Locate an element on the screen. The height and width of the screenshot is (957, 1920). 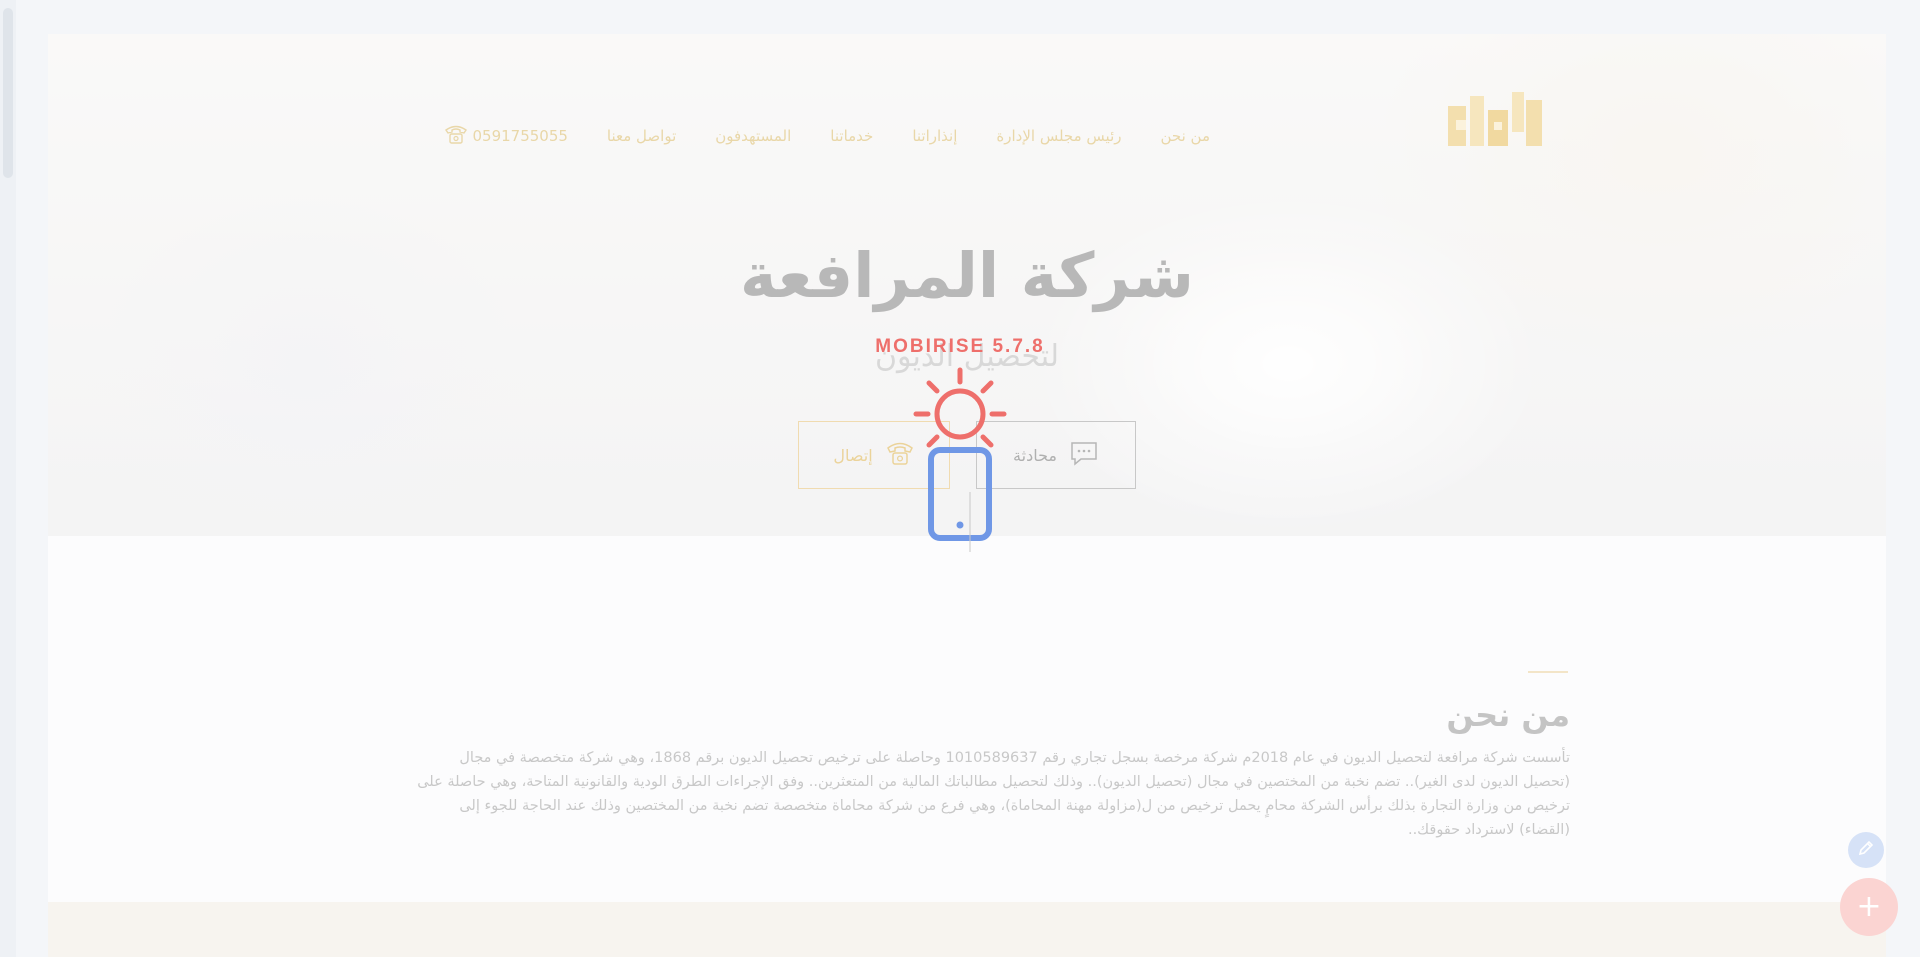
phone-icon is located at coordinates (456, 136).